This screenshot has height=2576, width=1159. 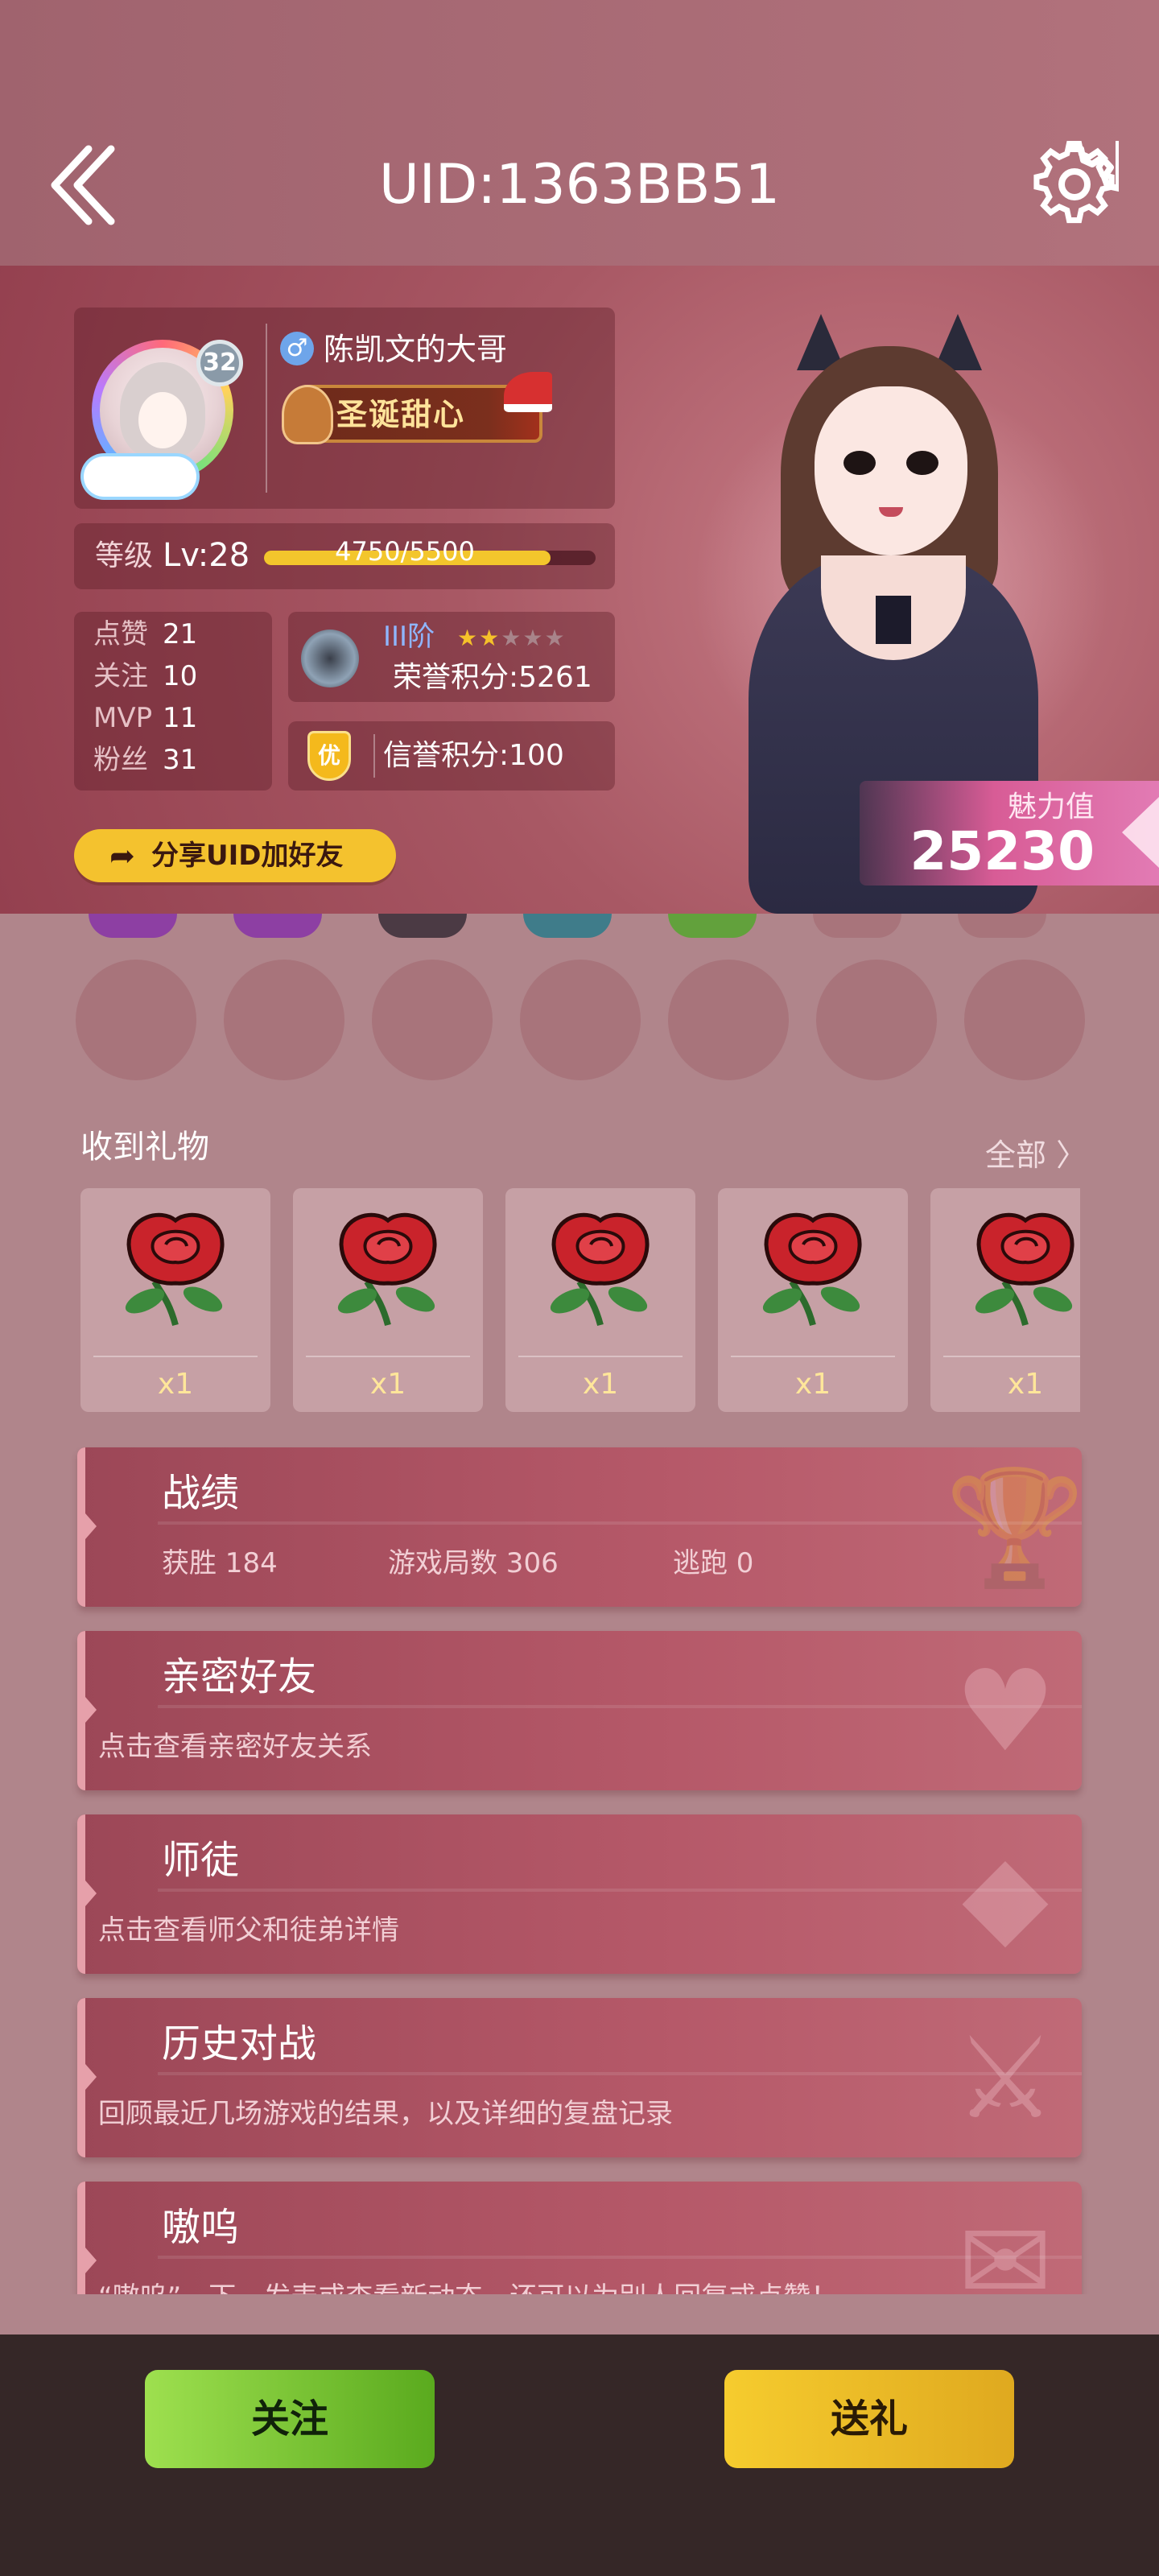 What do you see at coordinates (579, 2238) in the screenshot?
I see `howl-card: ✉ 嗷呜 “嗷呜”一下，发表或查看新动态，还可以为别人回复或点赞！` at bounding box center [579, 2238].